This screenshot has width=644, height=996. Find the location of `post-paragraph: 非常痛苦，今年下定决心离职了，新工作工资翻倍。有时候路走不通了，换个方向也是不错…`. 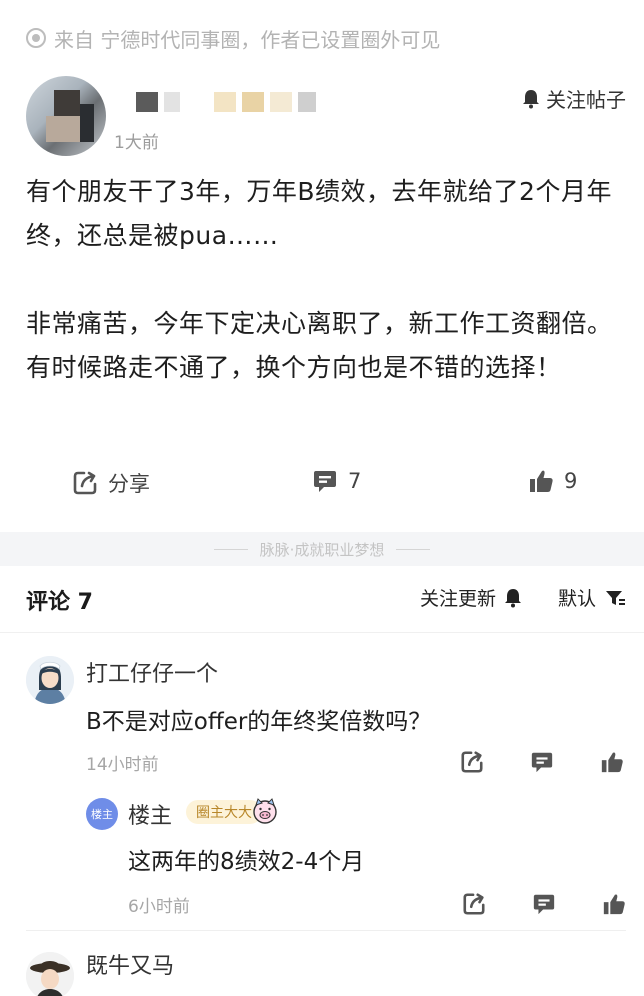

post-paragraph: 非常痛苦，今年下定决心离职了，新工作工资翻倍。有时候路走不通了，换个方向也是不错… is located at coordinates (319, 345).